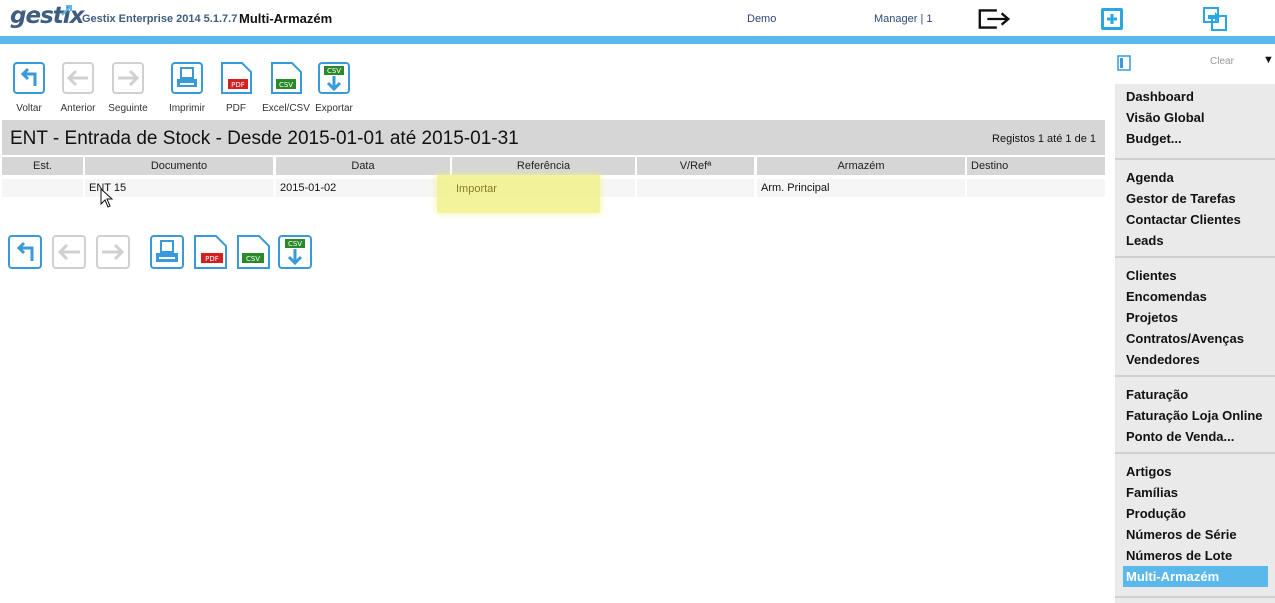 The height and width of the screenshot is (603, 1275). I want to click on sidebar-item-numeros-serie: Números de Série, so click(1195, 534).